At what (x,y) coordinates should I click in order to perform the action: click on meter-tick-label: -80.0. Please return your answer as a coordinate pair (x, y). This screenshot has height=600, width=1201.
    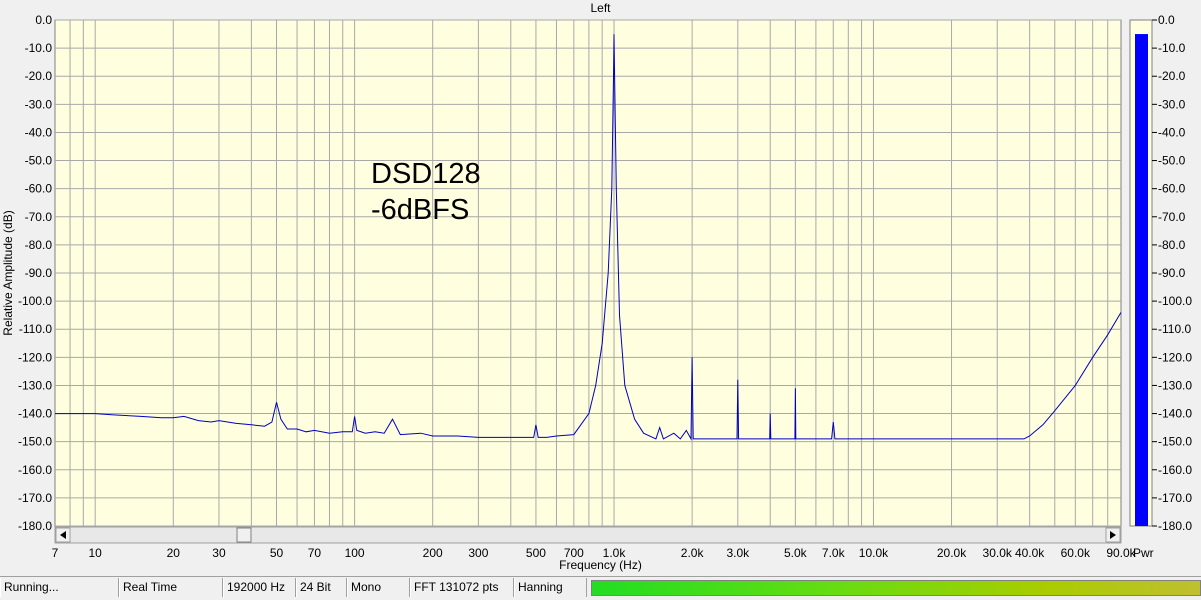
    Looking at the image, I should click on (1172, 245).